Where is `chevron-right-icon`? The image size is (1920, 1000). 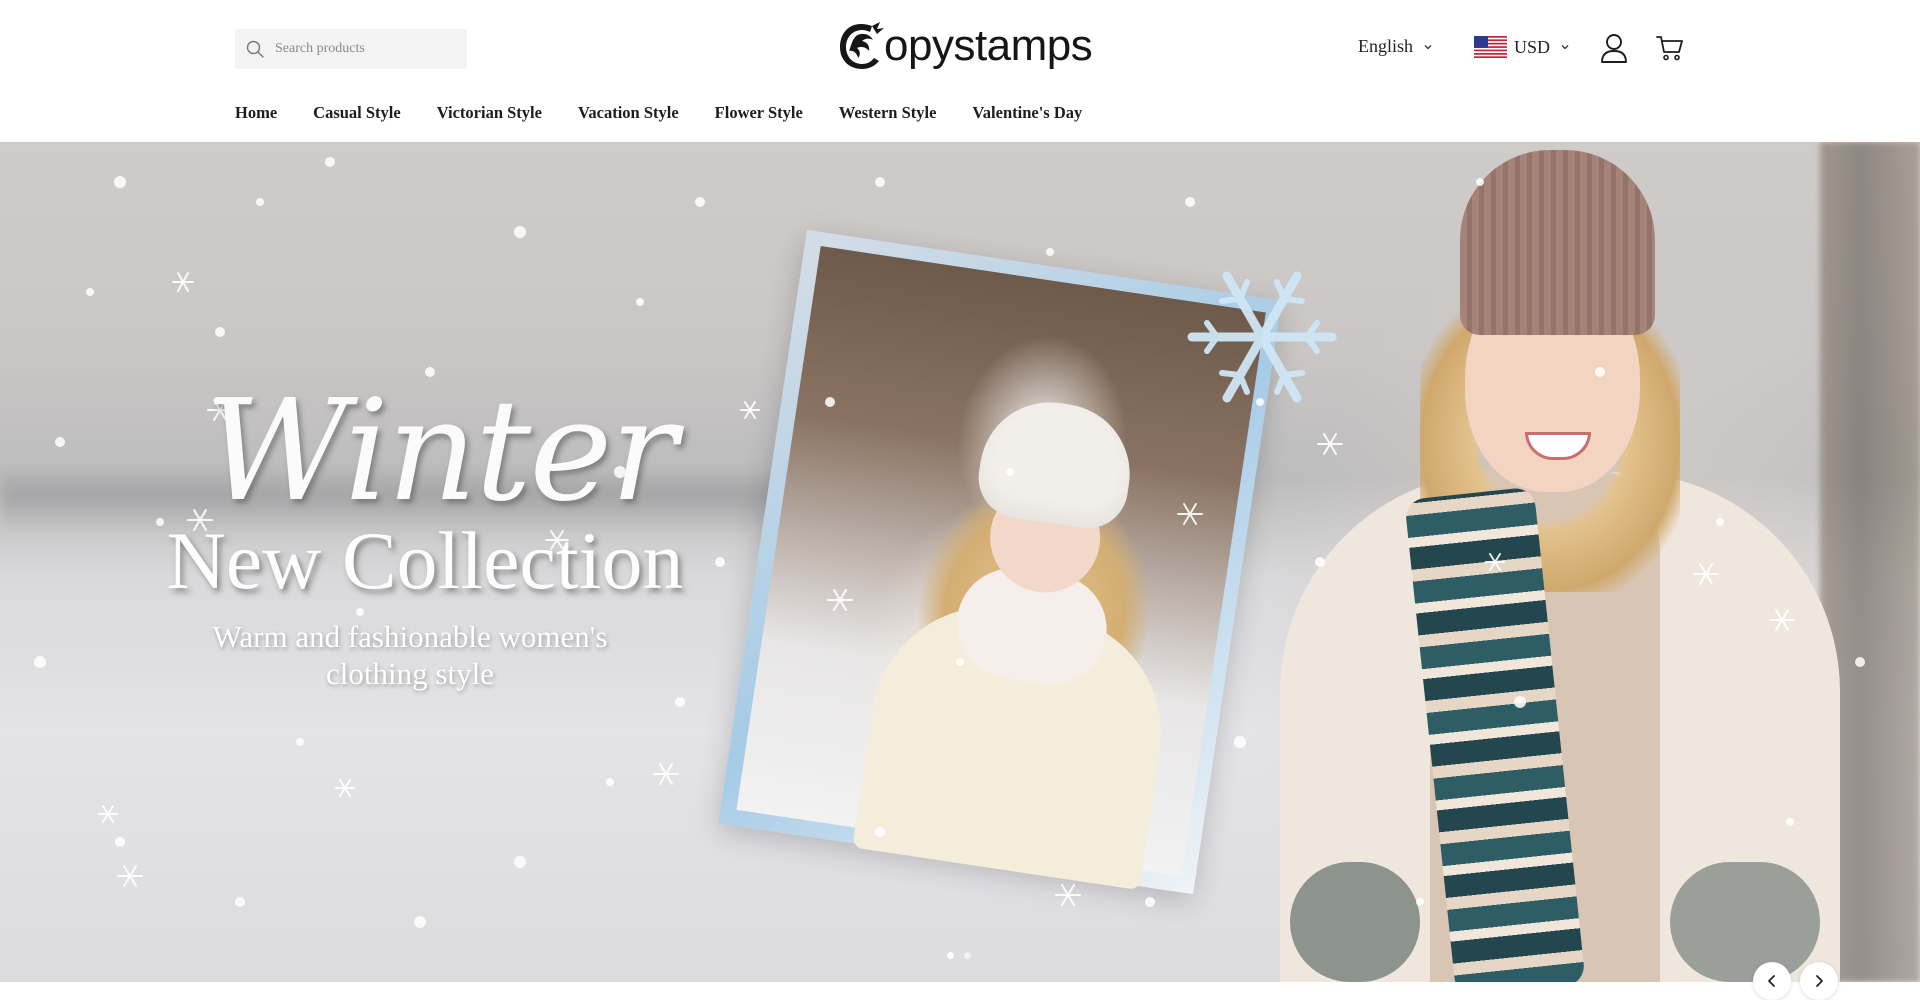 chevron-right-icon is located at coordinates (1819, 981).